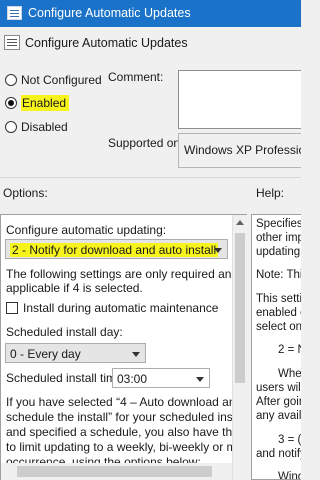  Describe the element at coordinates (45, 103) in the screenshot. I see `radio-enabled-label: Enabled` at that location.